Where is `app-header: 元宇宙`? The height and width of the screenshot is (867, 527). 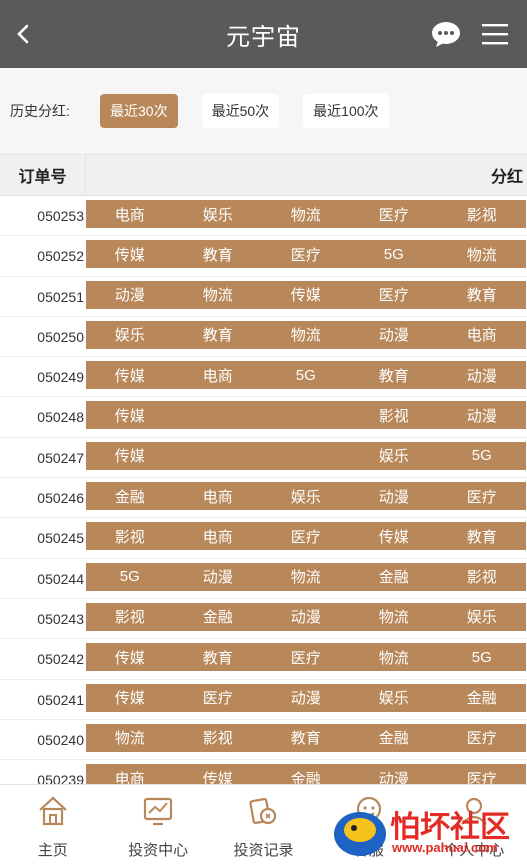
app-header: 元宇宙 is located at coordinates (263, 34).